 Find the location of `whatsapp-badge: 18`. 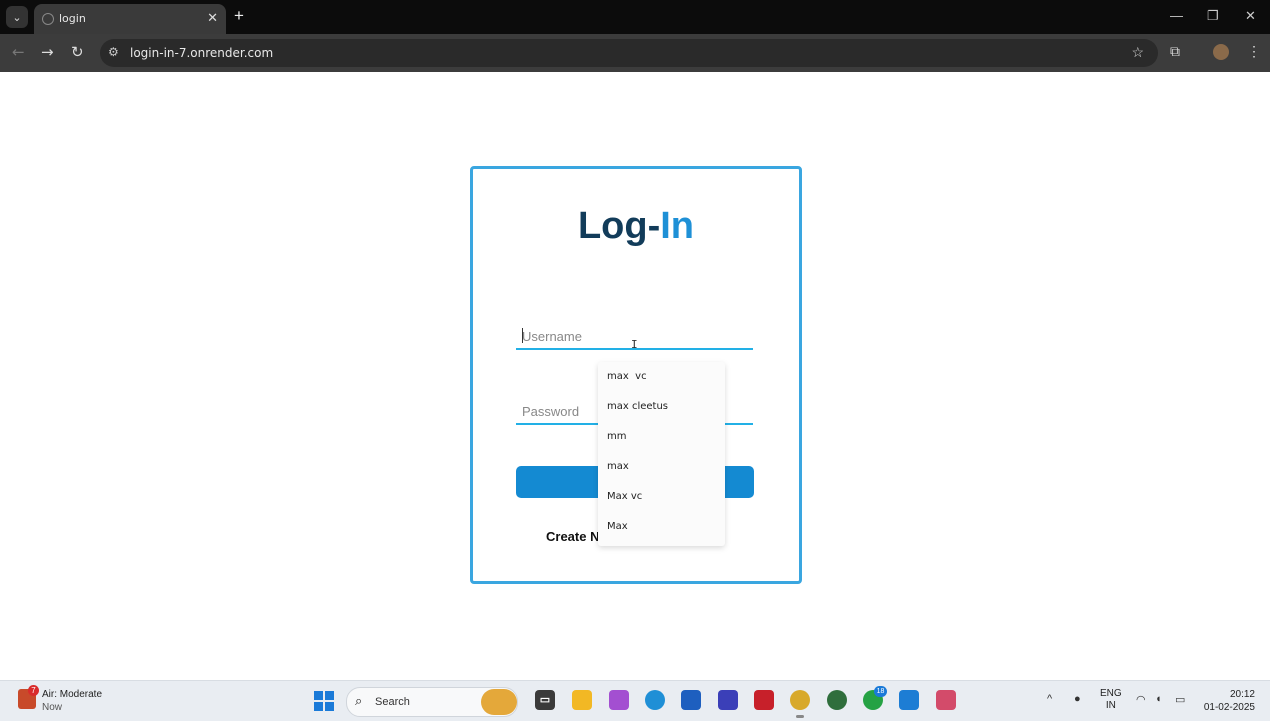

whatsapp-badge: 18 is located at coordinates (880, 691).